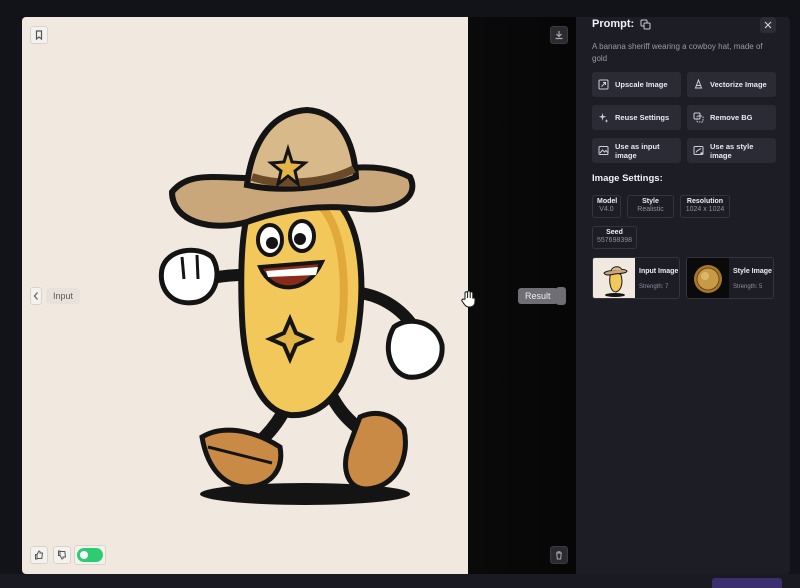 The height and width of the screenshot is (588, 800). I want to click on input-image-thumbnail, so click(614, 278).